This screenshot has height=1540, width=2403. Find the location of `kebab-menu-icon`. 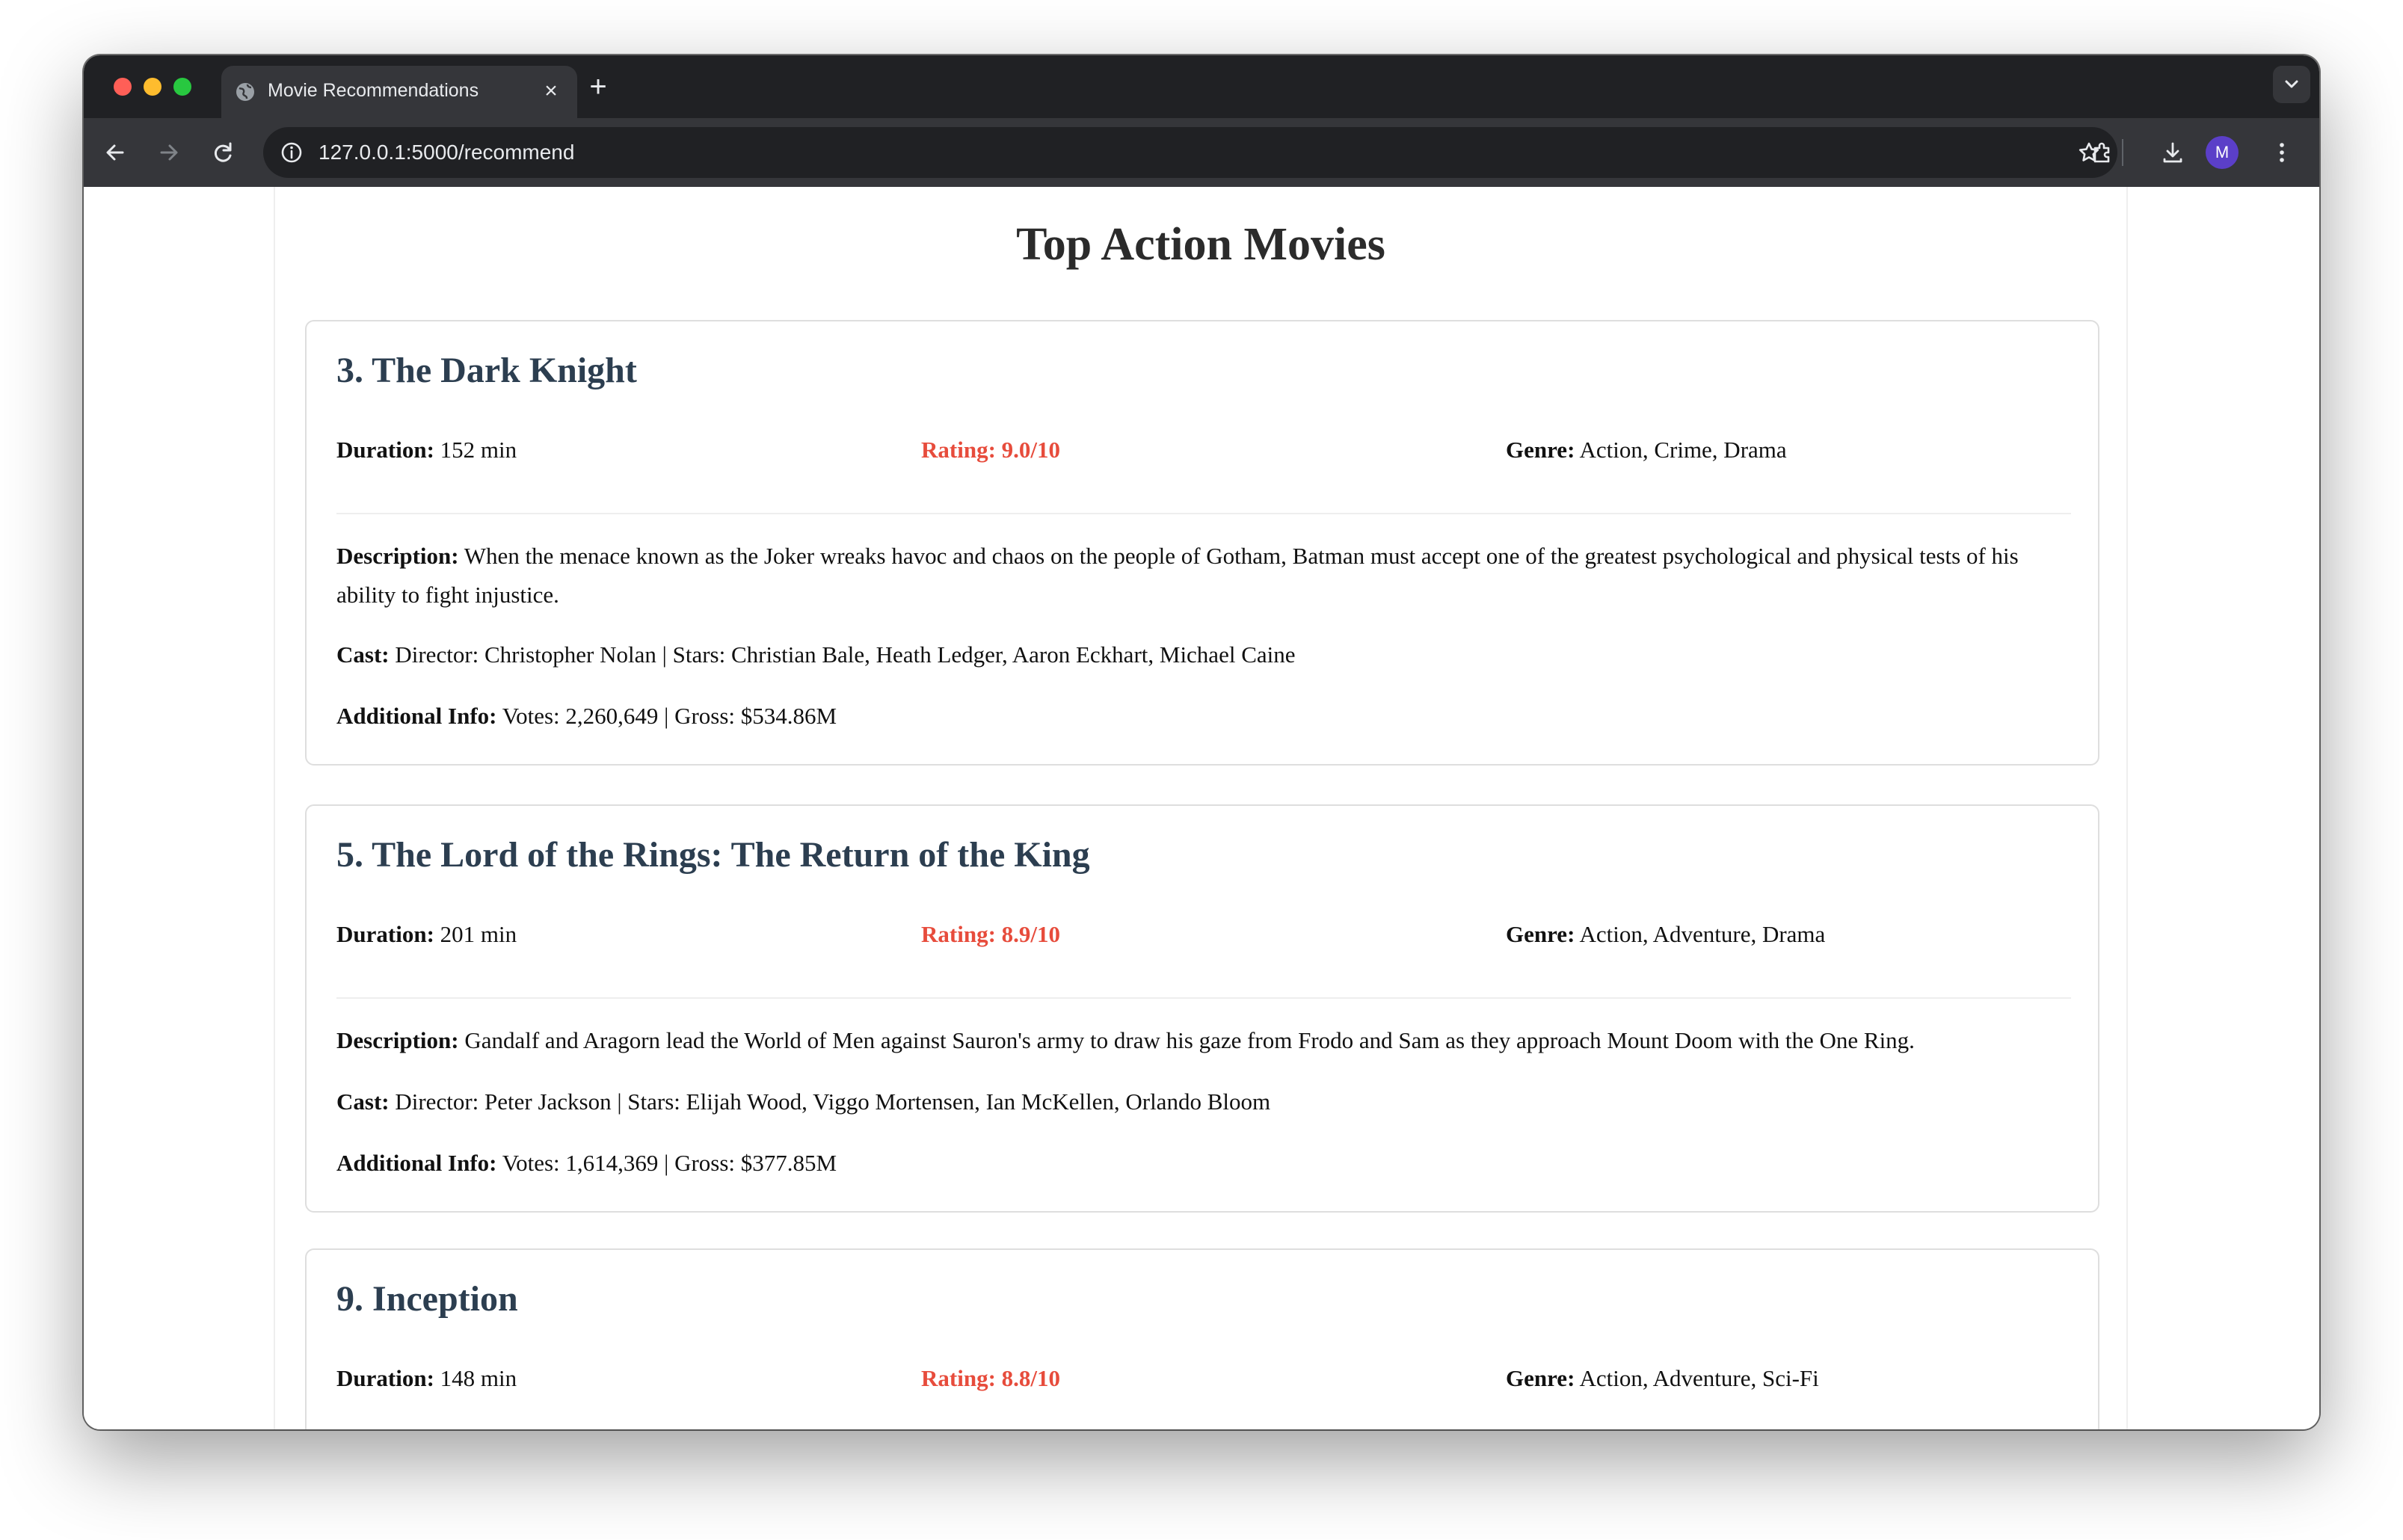

kebab-menu-icon is located at coordinates (2282, 152).